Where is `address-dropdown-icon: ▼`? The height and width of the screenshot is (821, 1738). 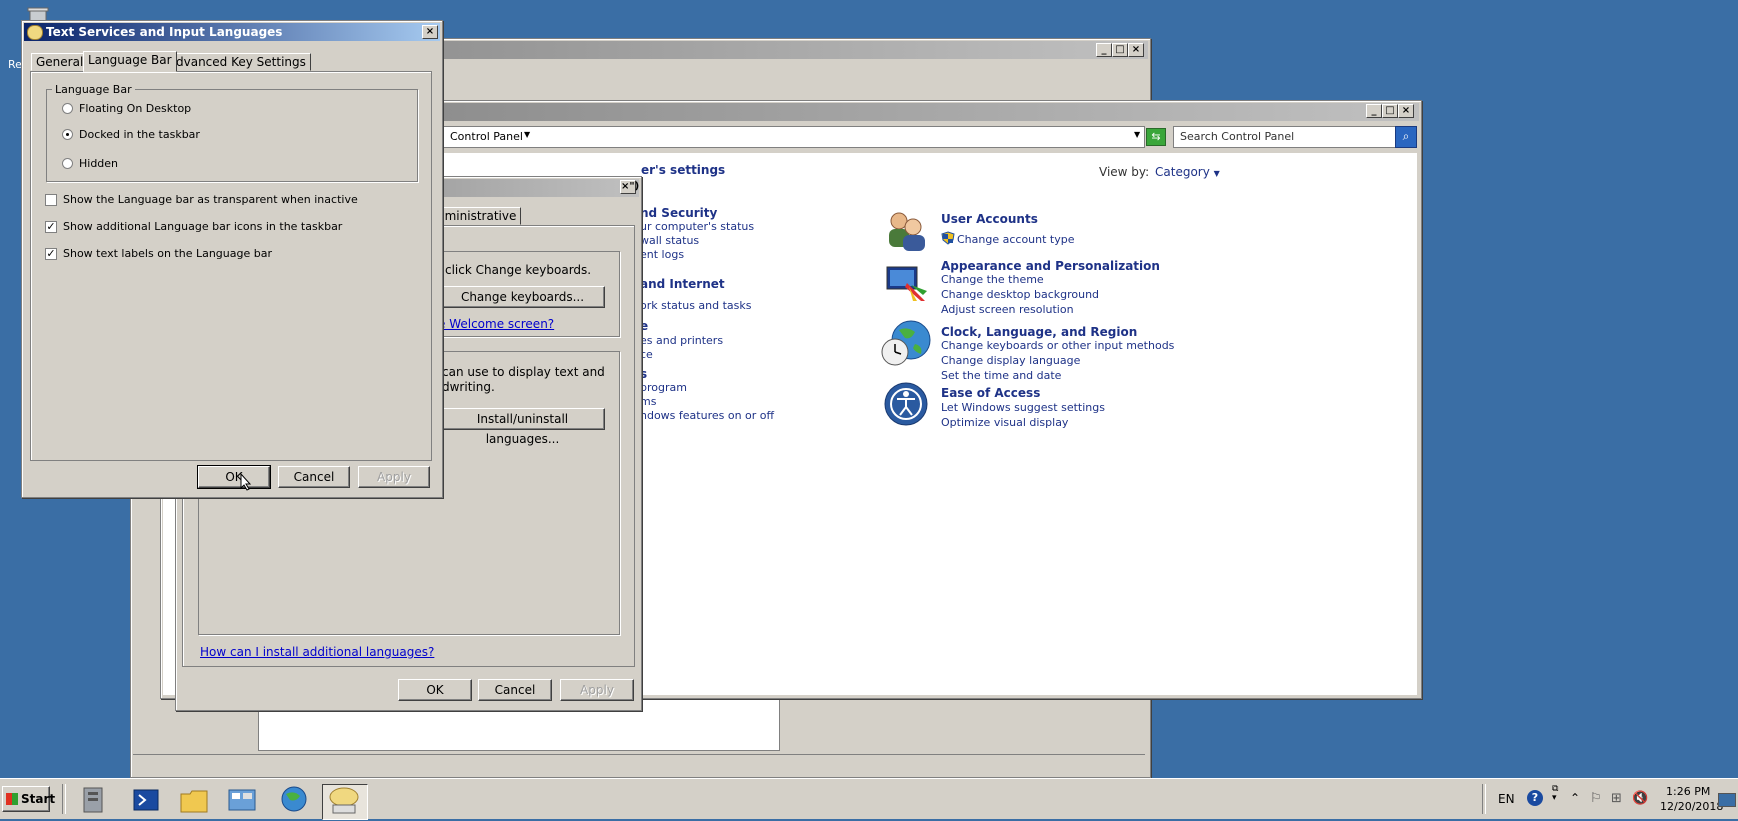
address-dropdown-icon: ▼ is located at coordinates (1137, 134).